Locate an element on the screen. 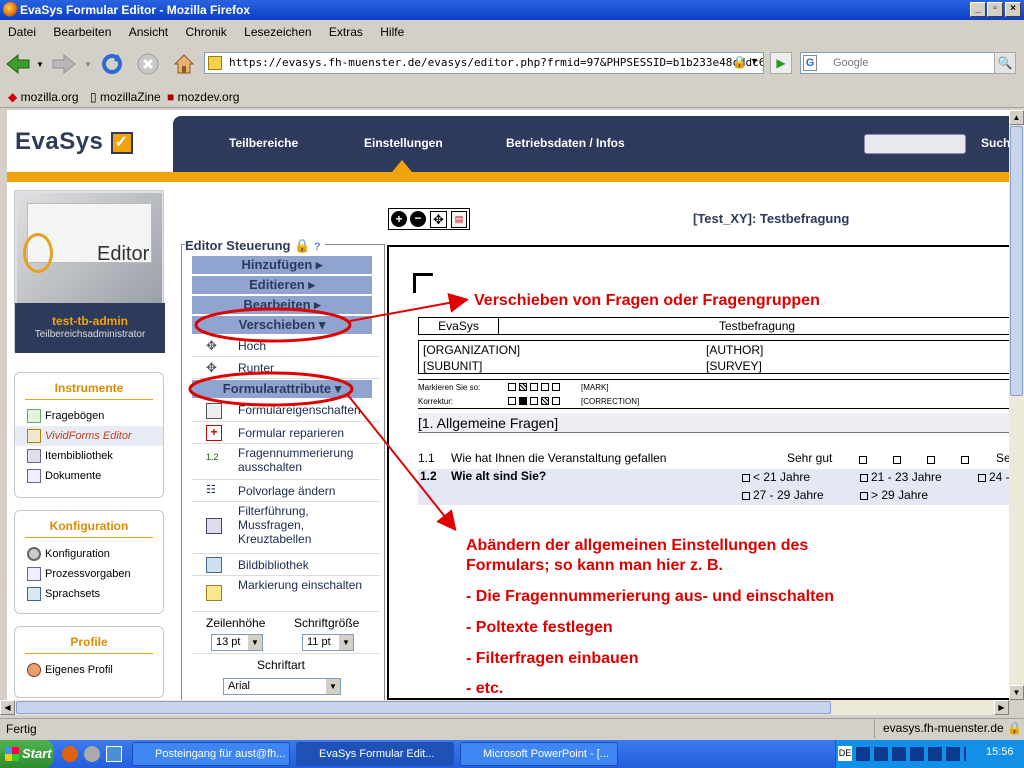 The image size is (1024, 768). maximize-button: ▫ is located at coordinates (995, 9).